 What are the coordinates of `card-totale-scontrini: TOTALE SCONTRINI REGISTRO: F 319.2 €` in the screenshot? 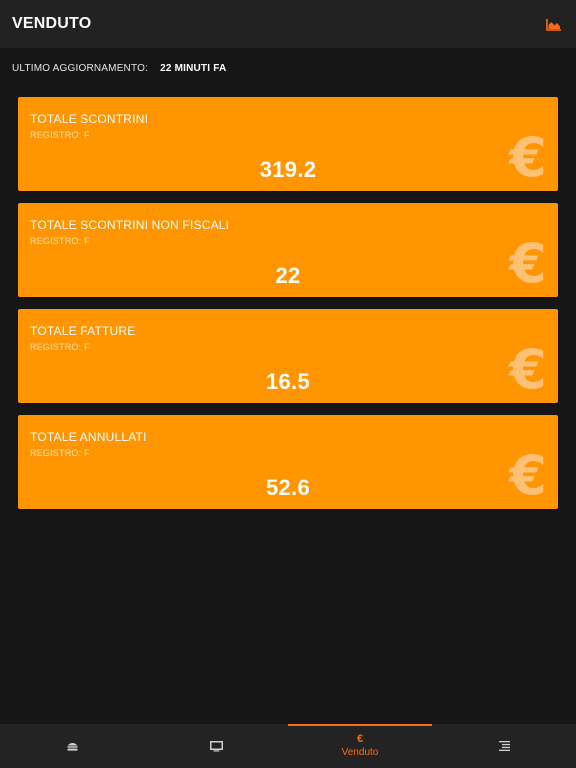 It's located at (288, 144).